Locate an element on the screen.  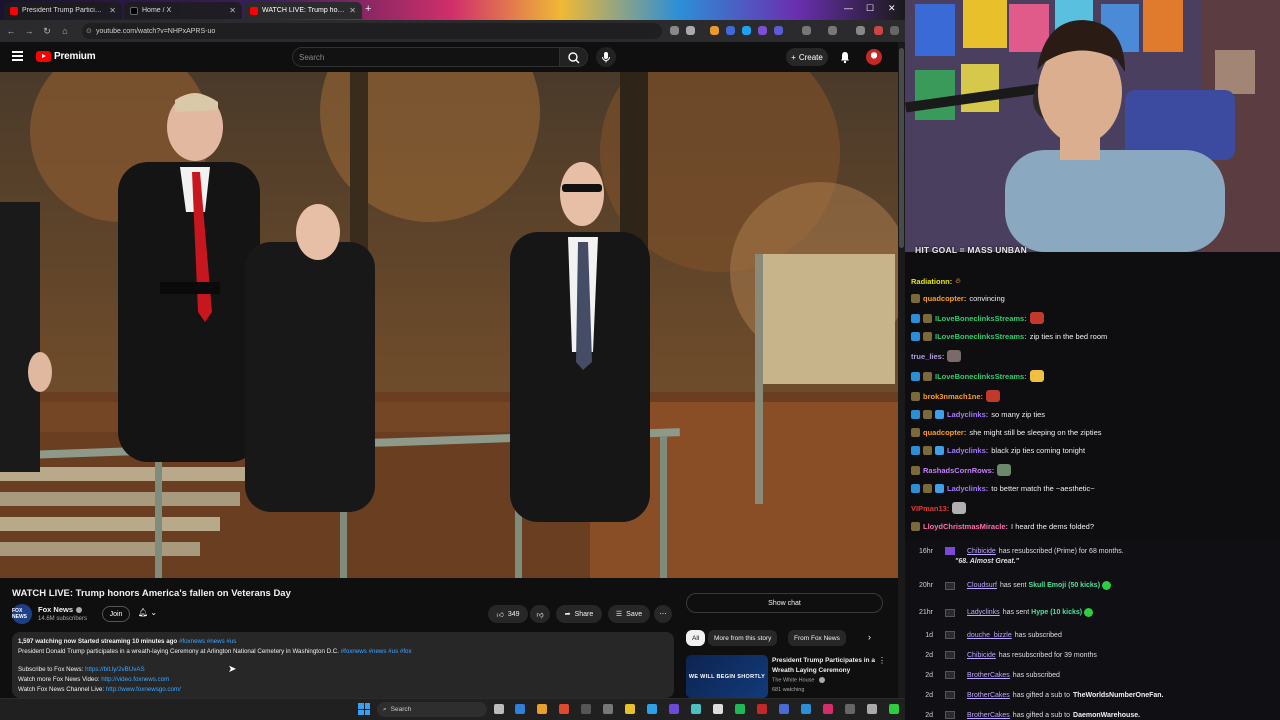
create-button: + Create is located at coordinates (807, 57).